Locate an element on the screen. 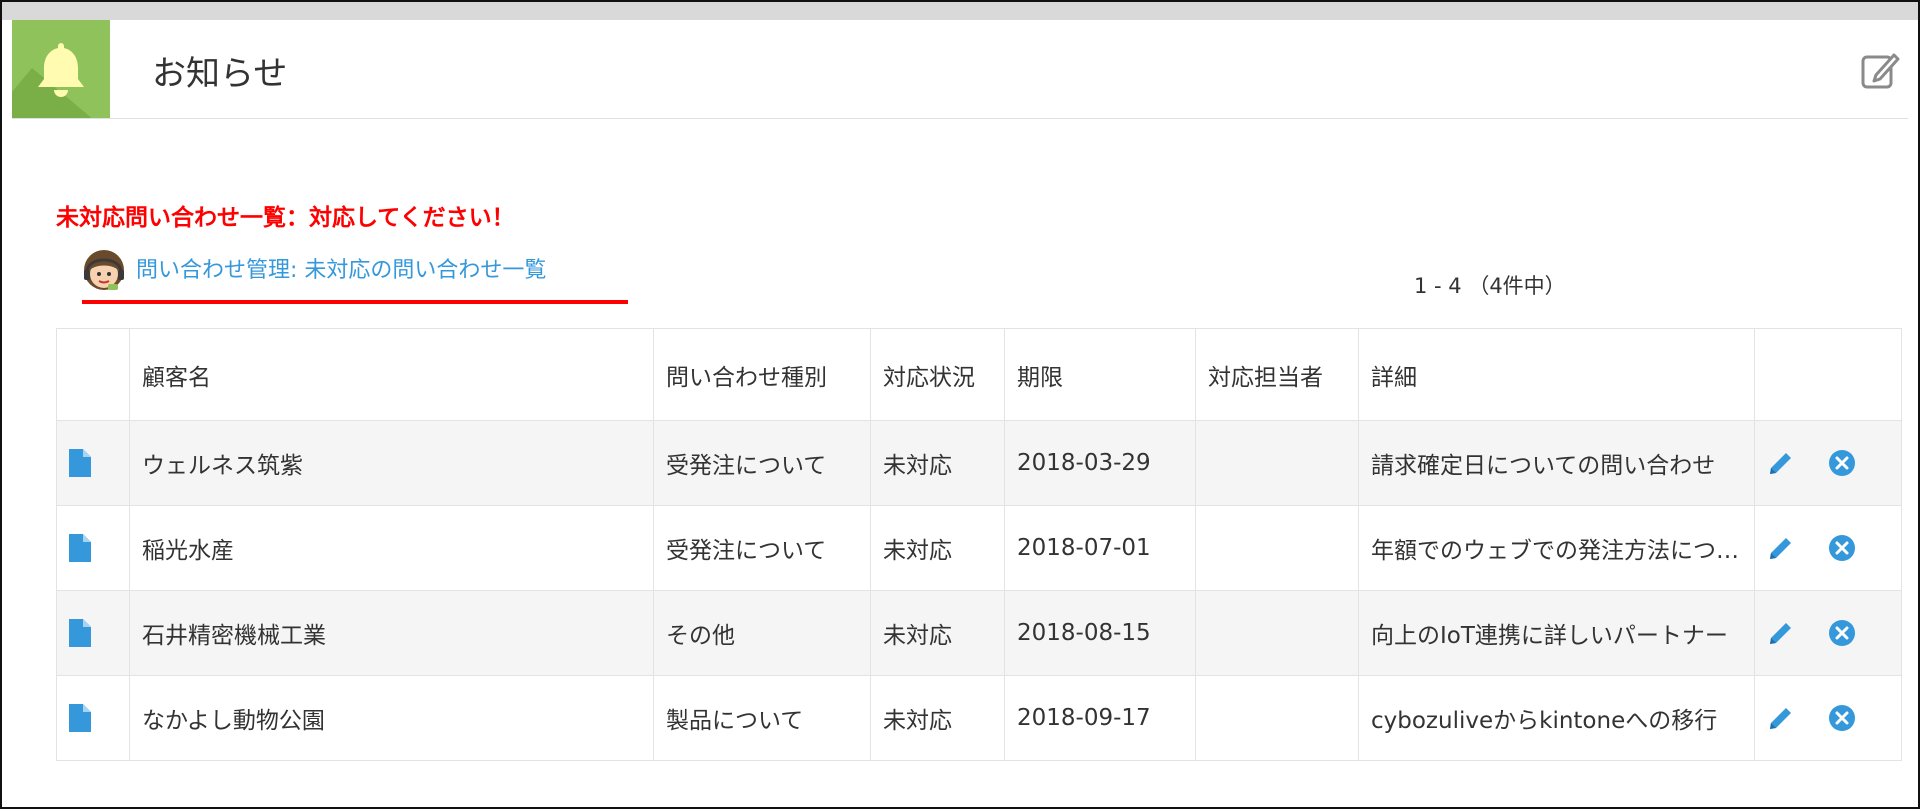  panel-title: お知らせ is located at coordinates (220, 74).